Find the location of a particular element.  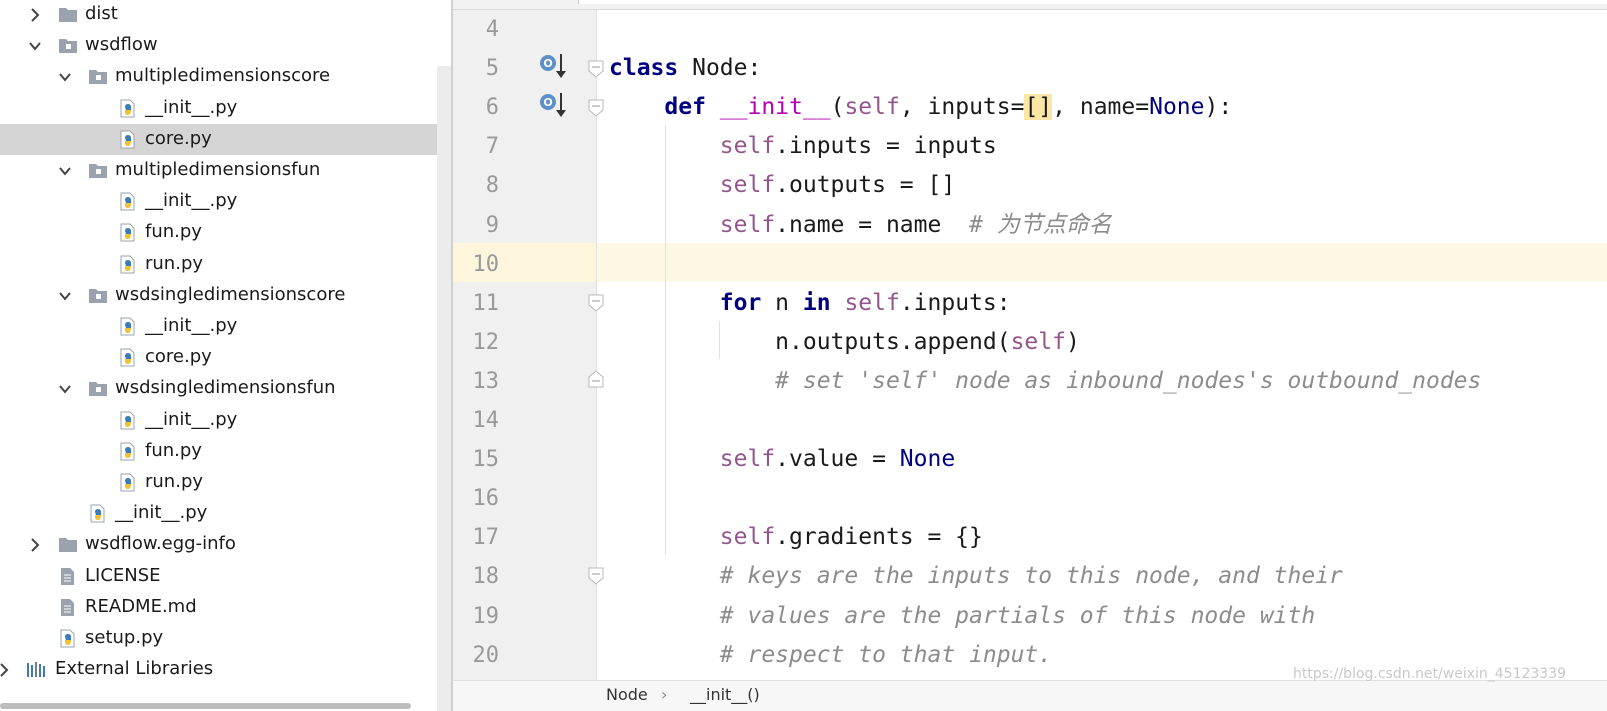

code-line: self.gradients = {} is located at coordinates (796, 537).